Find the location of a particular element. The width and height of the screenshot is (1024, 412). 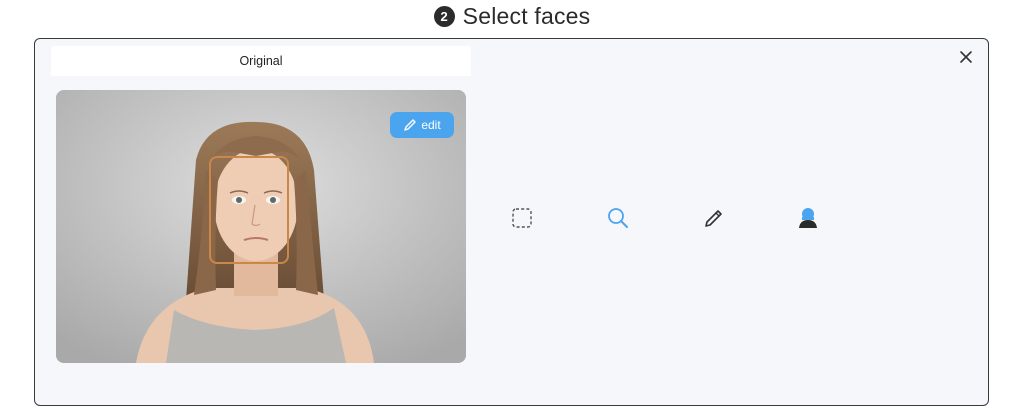

search-tool is located at coordinates (618, 218).